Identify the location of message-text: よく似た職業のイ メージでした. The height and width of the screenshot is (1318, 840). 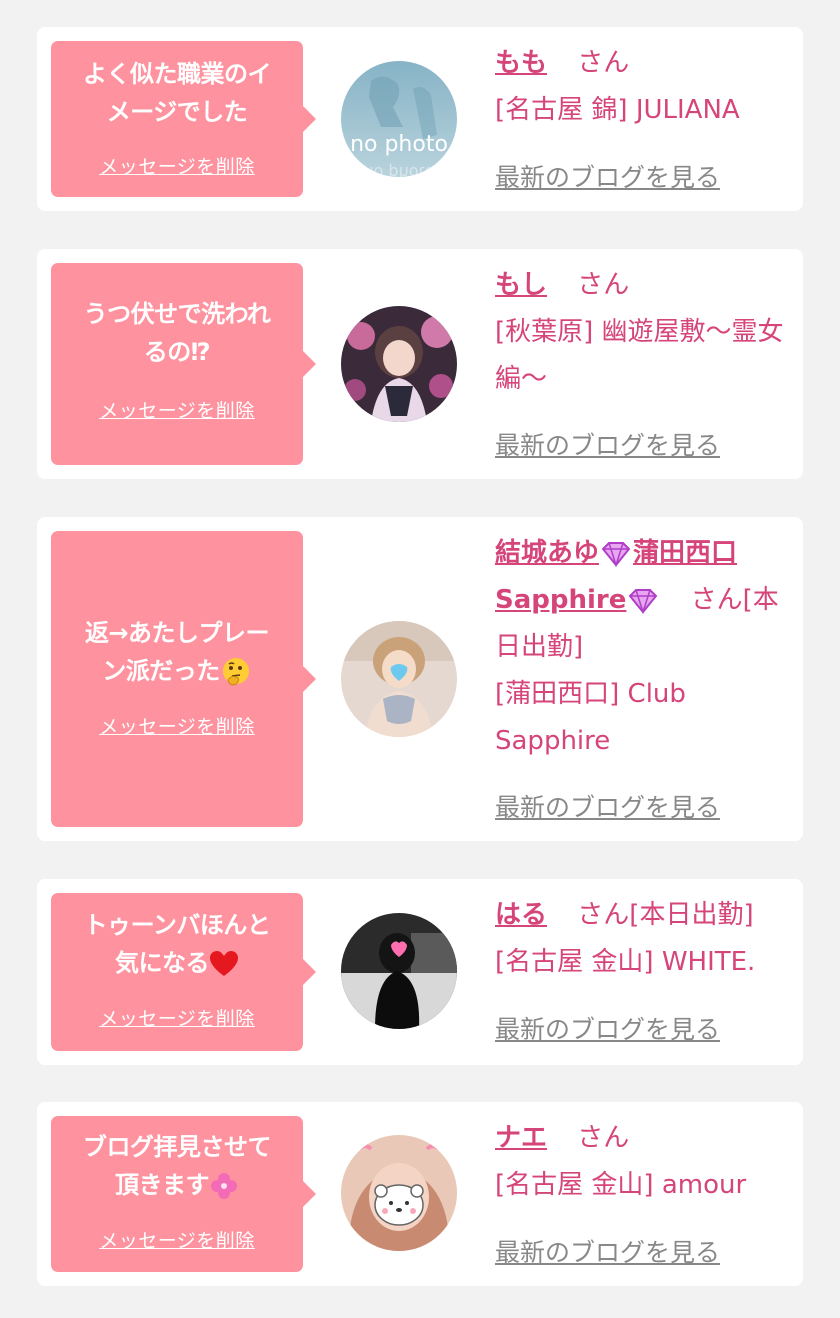
(177, 93).